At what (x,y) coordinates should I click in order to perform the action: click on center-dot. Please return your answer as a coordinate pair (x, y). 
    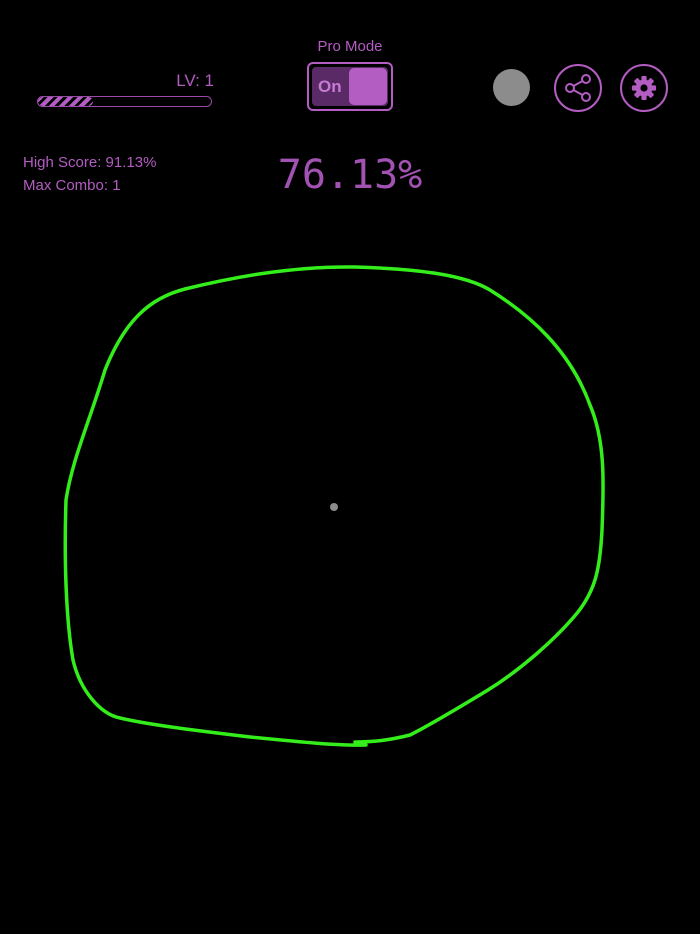
    Looking at the image, I should click on (334, 507).